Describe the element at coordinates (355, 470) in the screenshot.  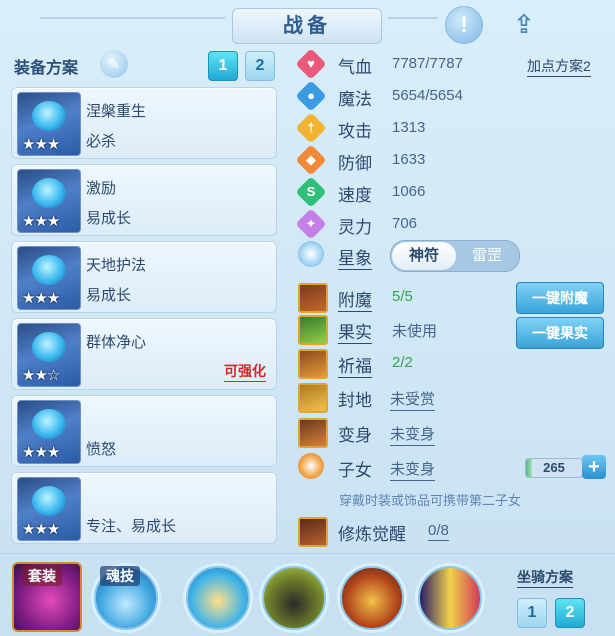
I see `extra-name: 子女` at that location.